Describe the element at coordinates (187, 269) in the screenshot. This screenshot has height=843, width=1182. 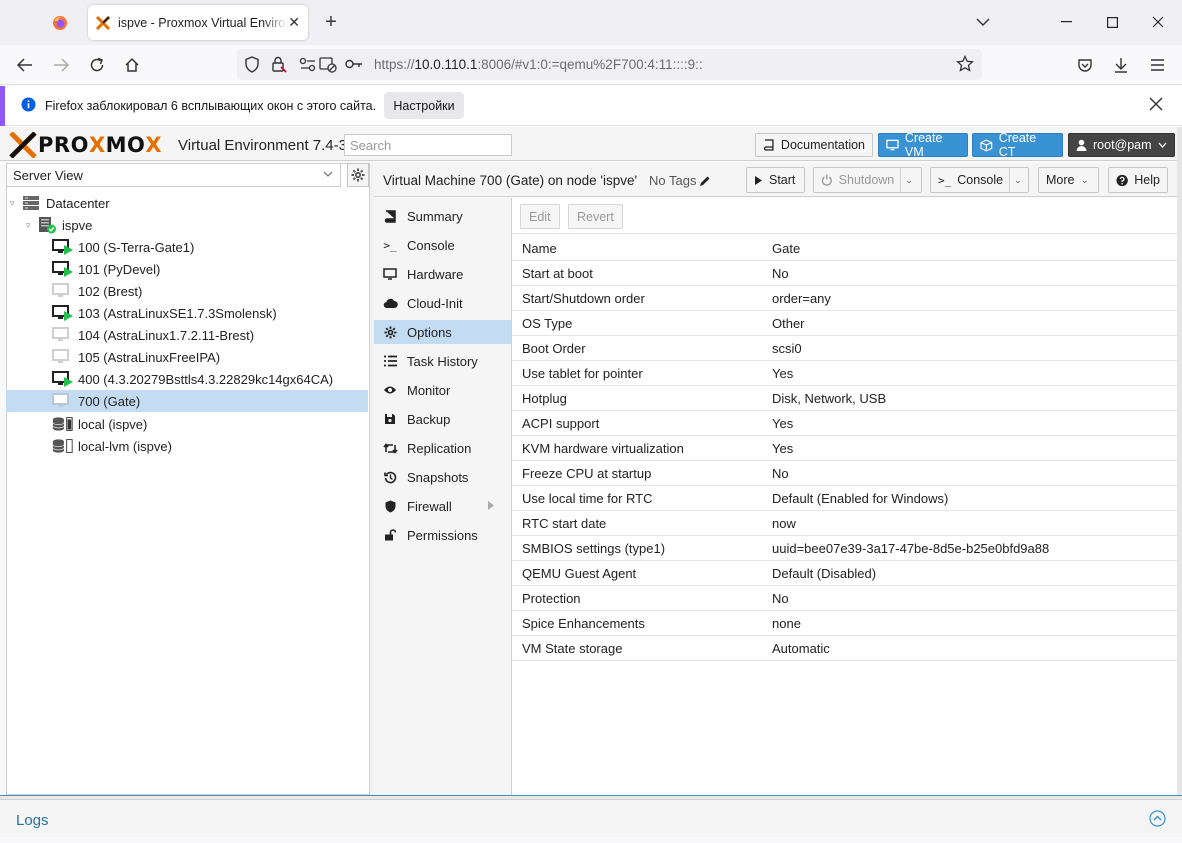
I see `tree-node-vm-101: 101 (PyDevel)` at that location.